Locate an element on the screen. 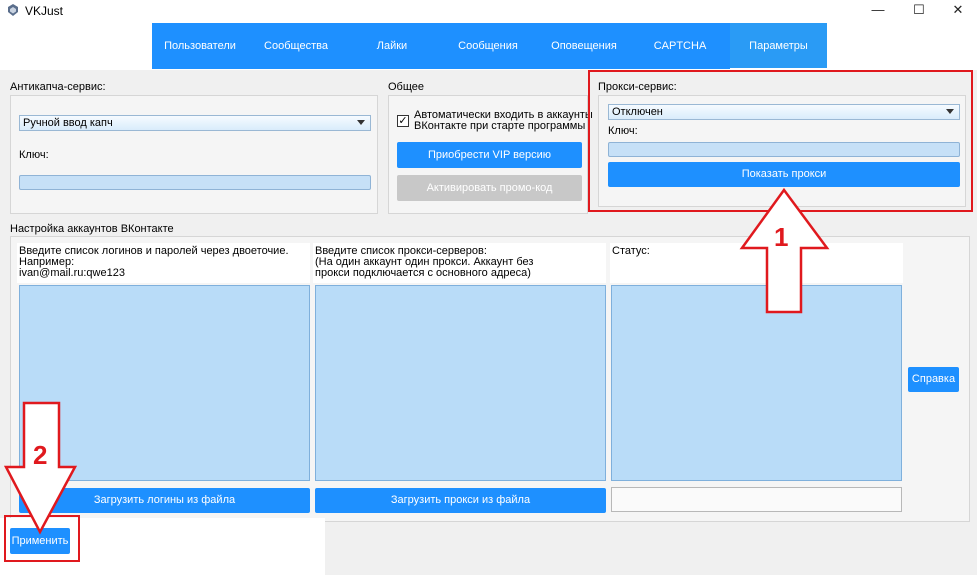 The width and height of the screenshot is (977, 575). proxy-highlight-box is located at coordinates (780, 141).